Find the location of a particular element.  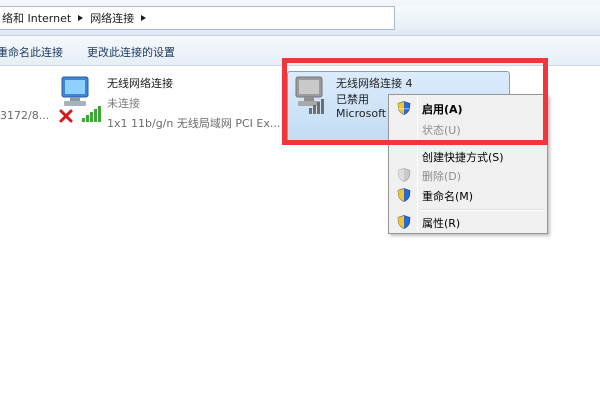

address-bar-right is located at coordinates (497, 18).